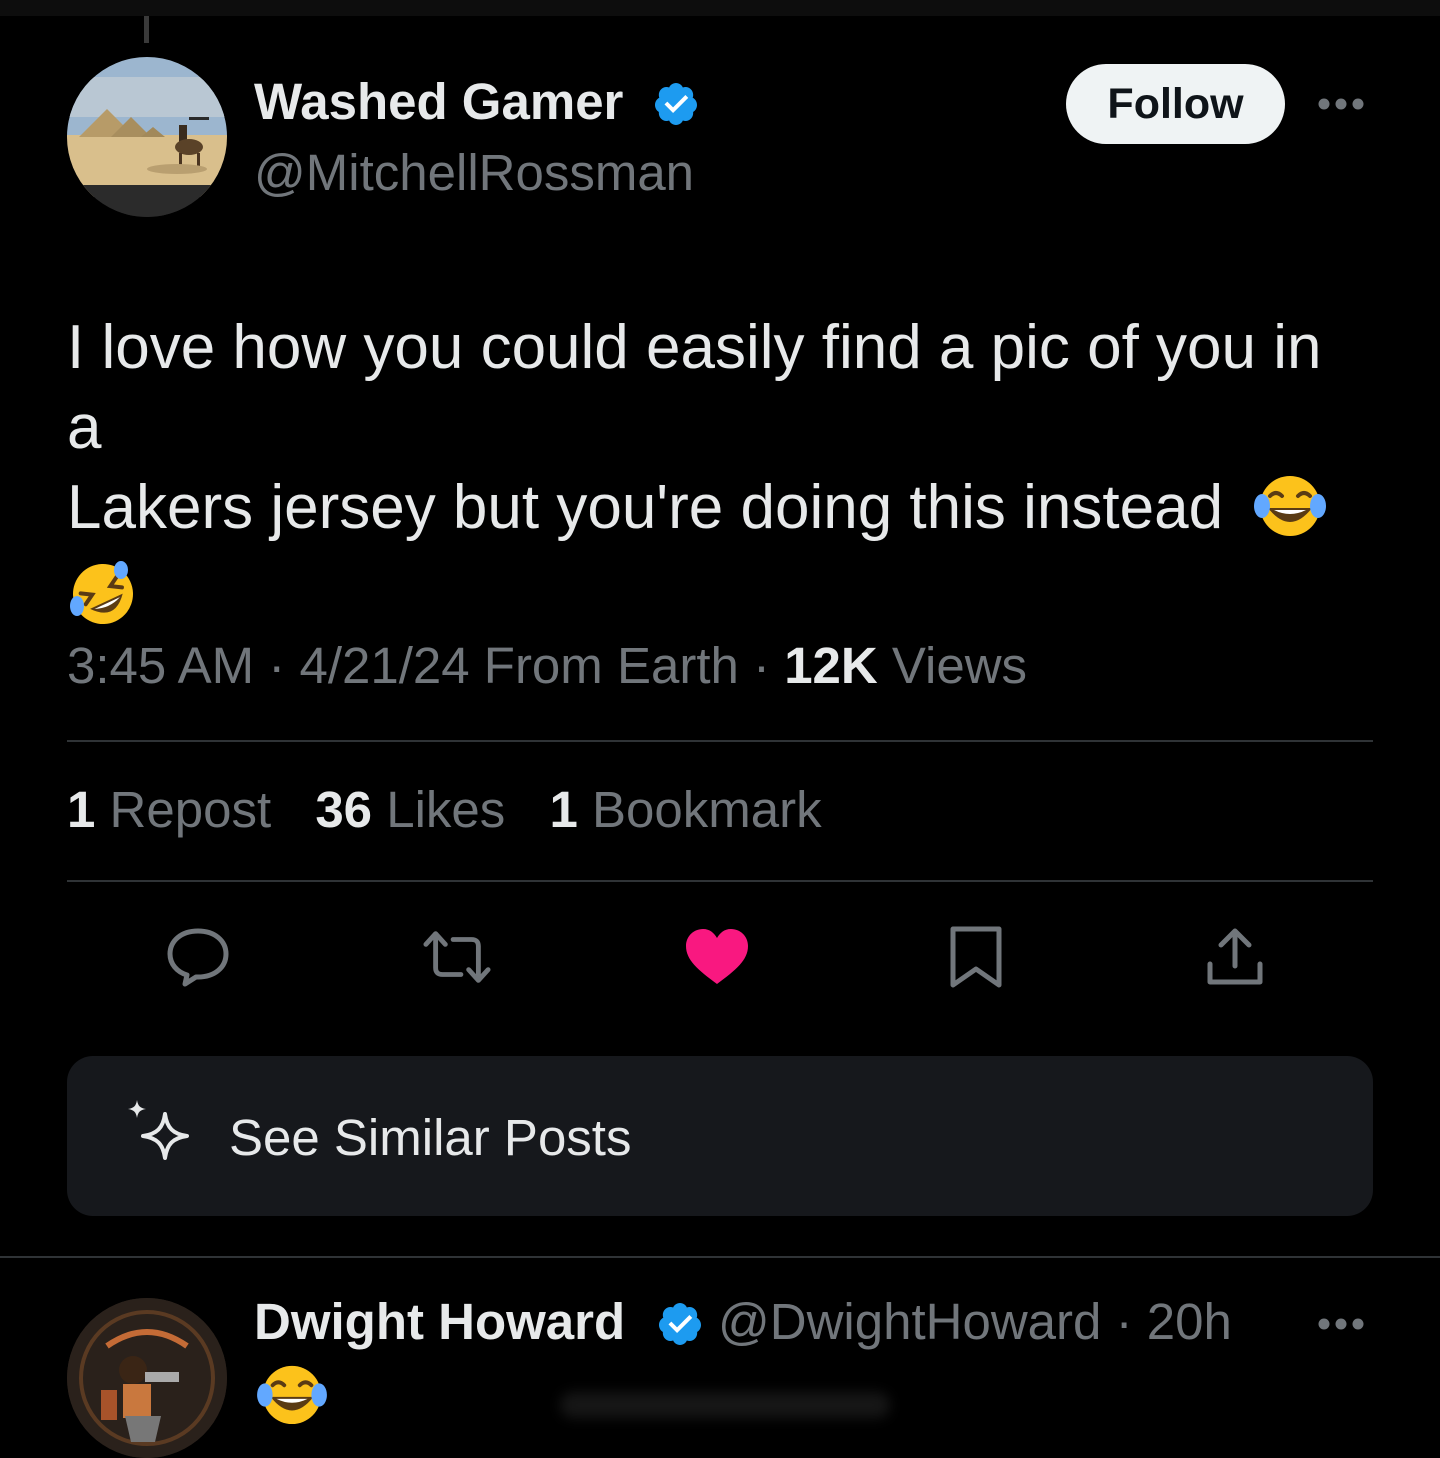 This screenshot has width=1440, height=1458. I want to click on author-avatar, so click(147, 137).